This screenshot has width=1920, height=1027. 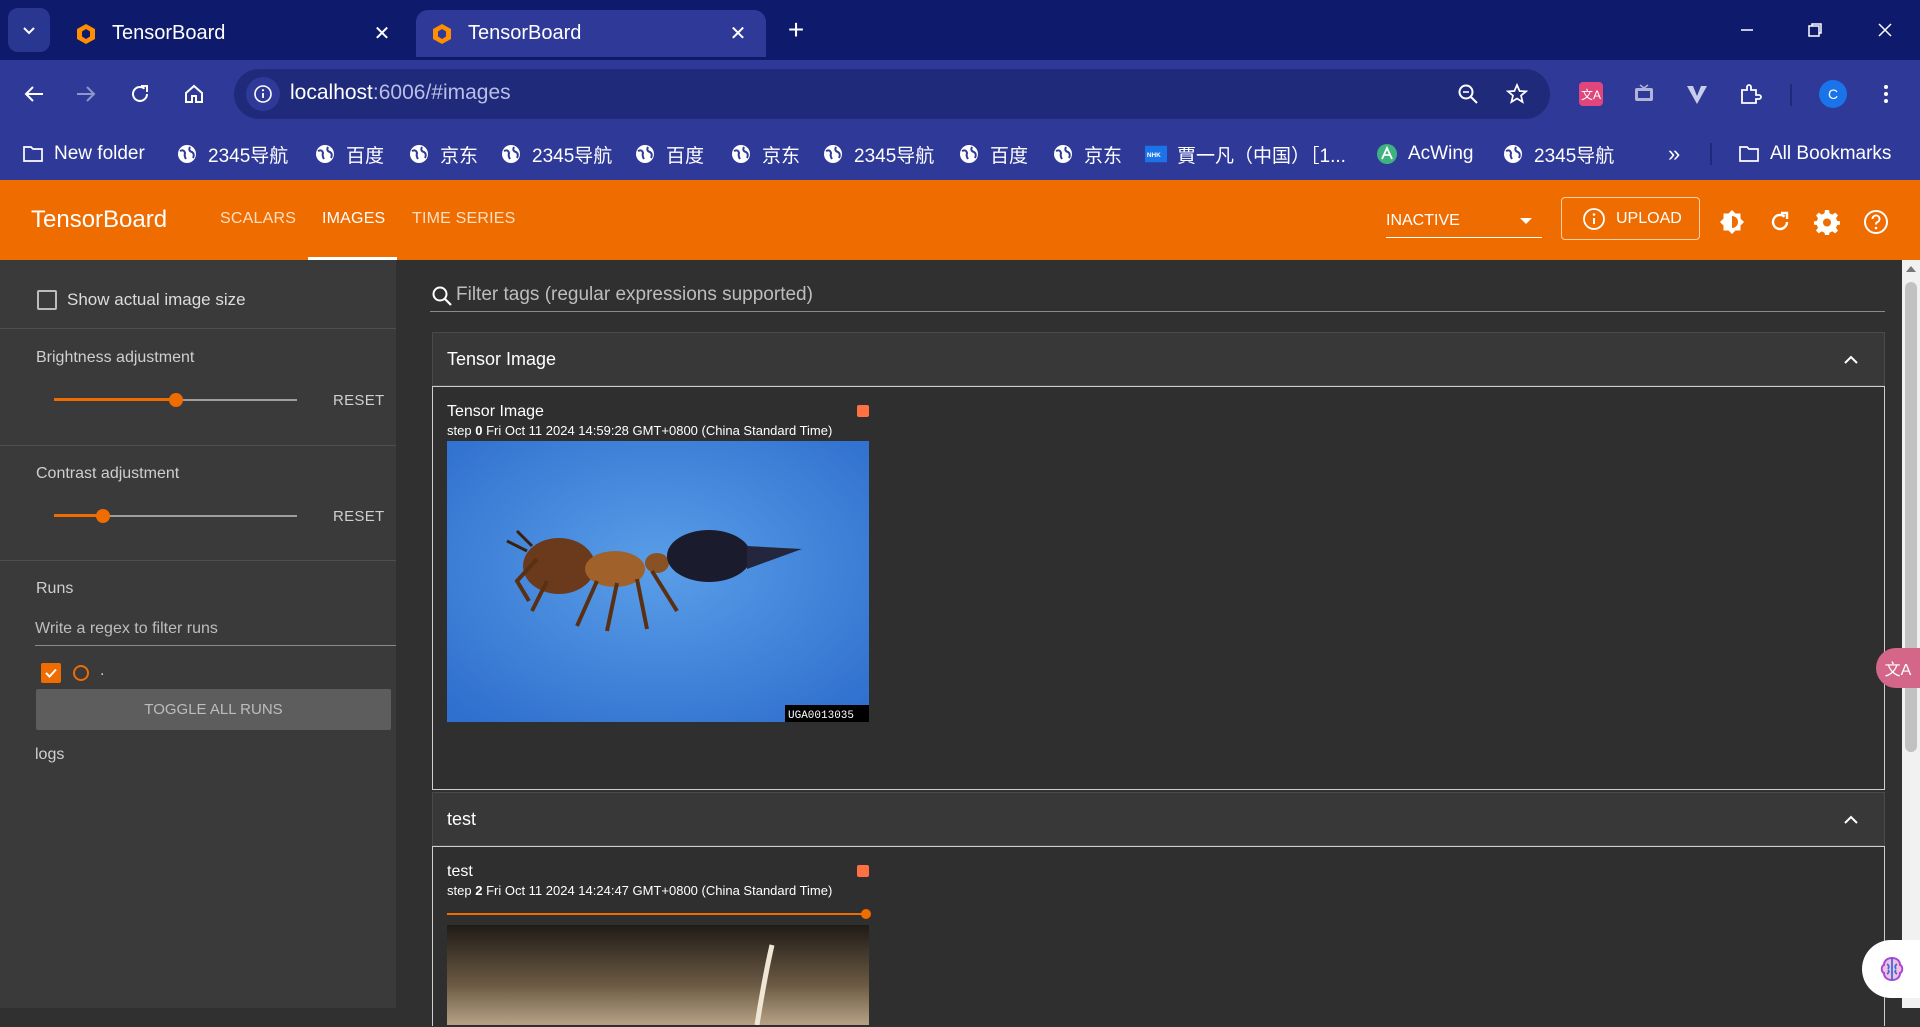 I want to click on minimize-button, so click(x=1747, y=30).